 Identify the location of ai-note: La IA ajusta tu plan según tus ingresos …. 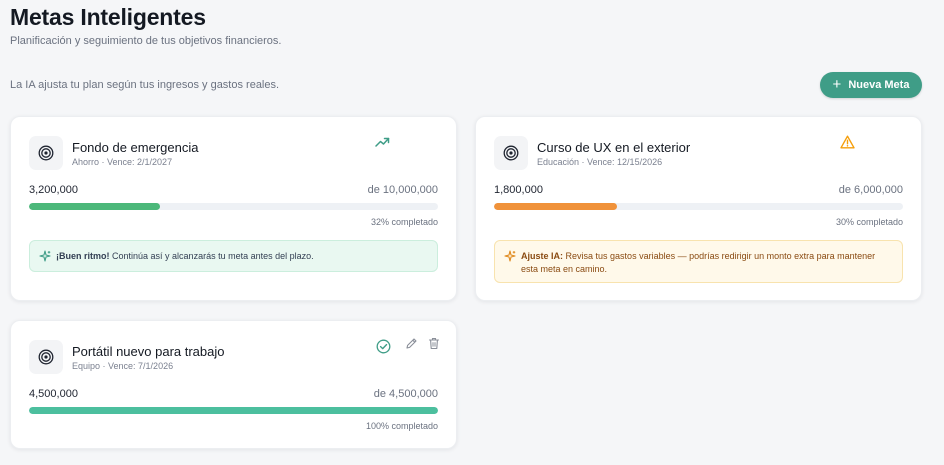
(145, 85).